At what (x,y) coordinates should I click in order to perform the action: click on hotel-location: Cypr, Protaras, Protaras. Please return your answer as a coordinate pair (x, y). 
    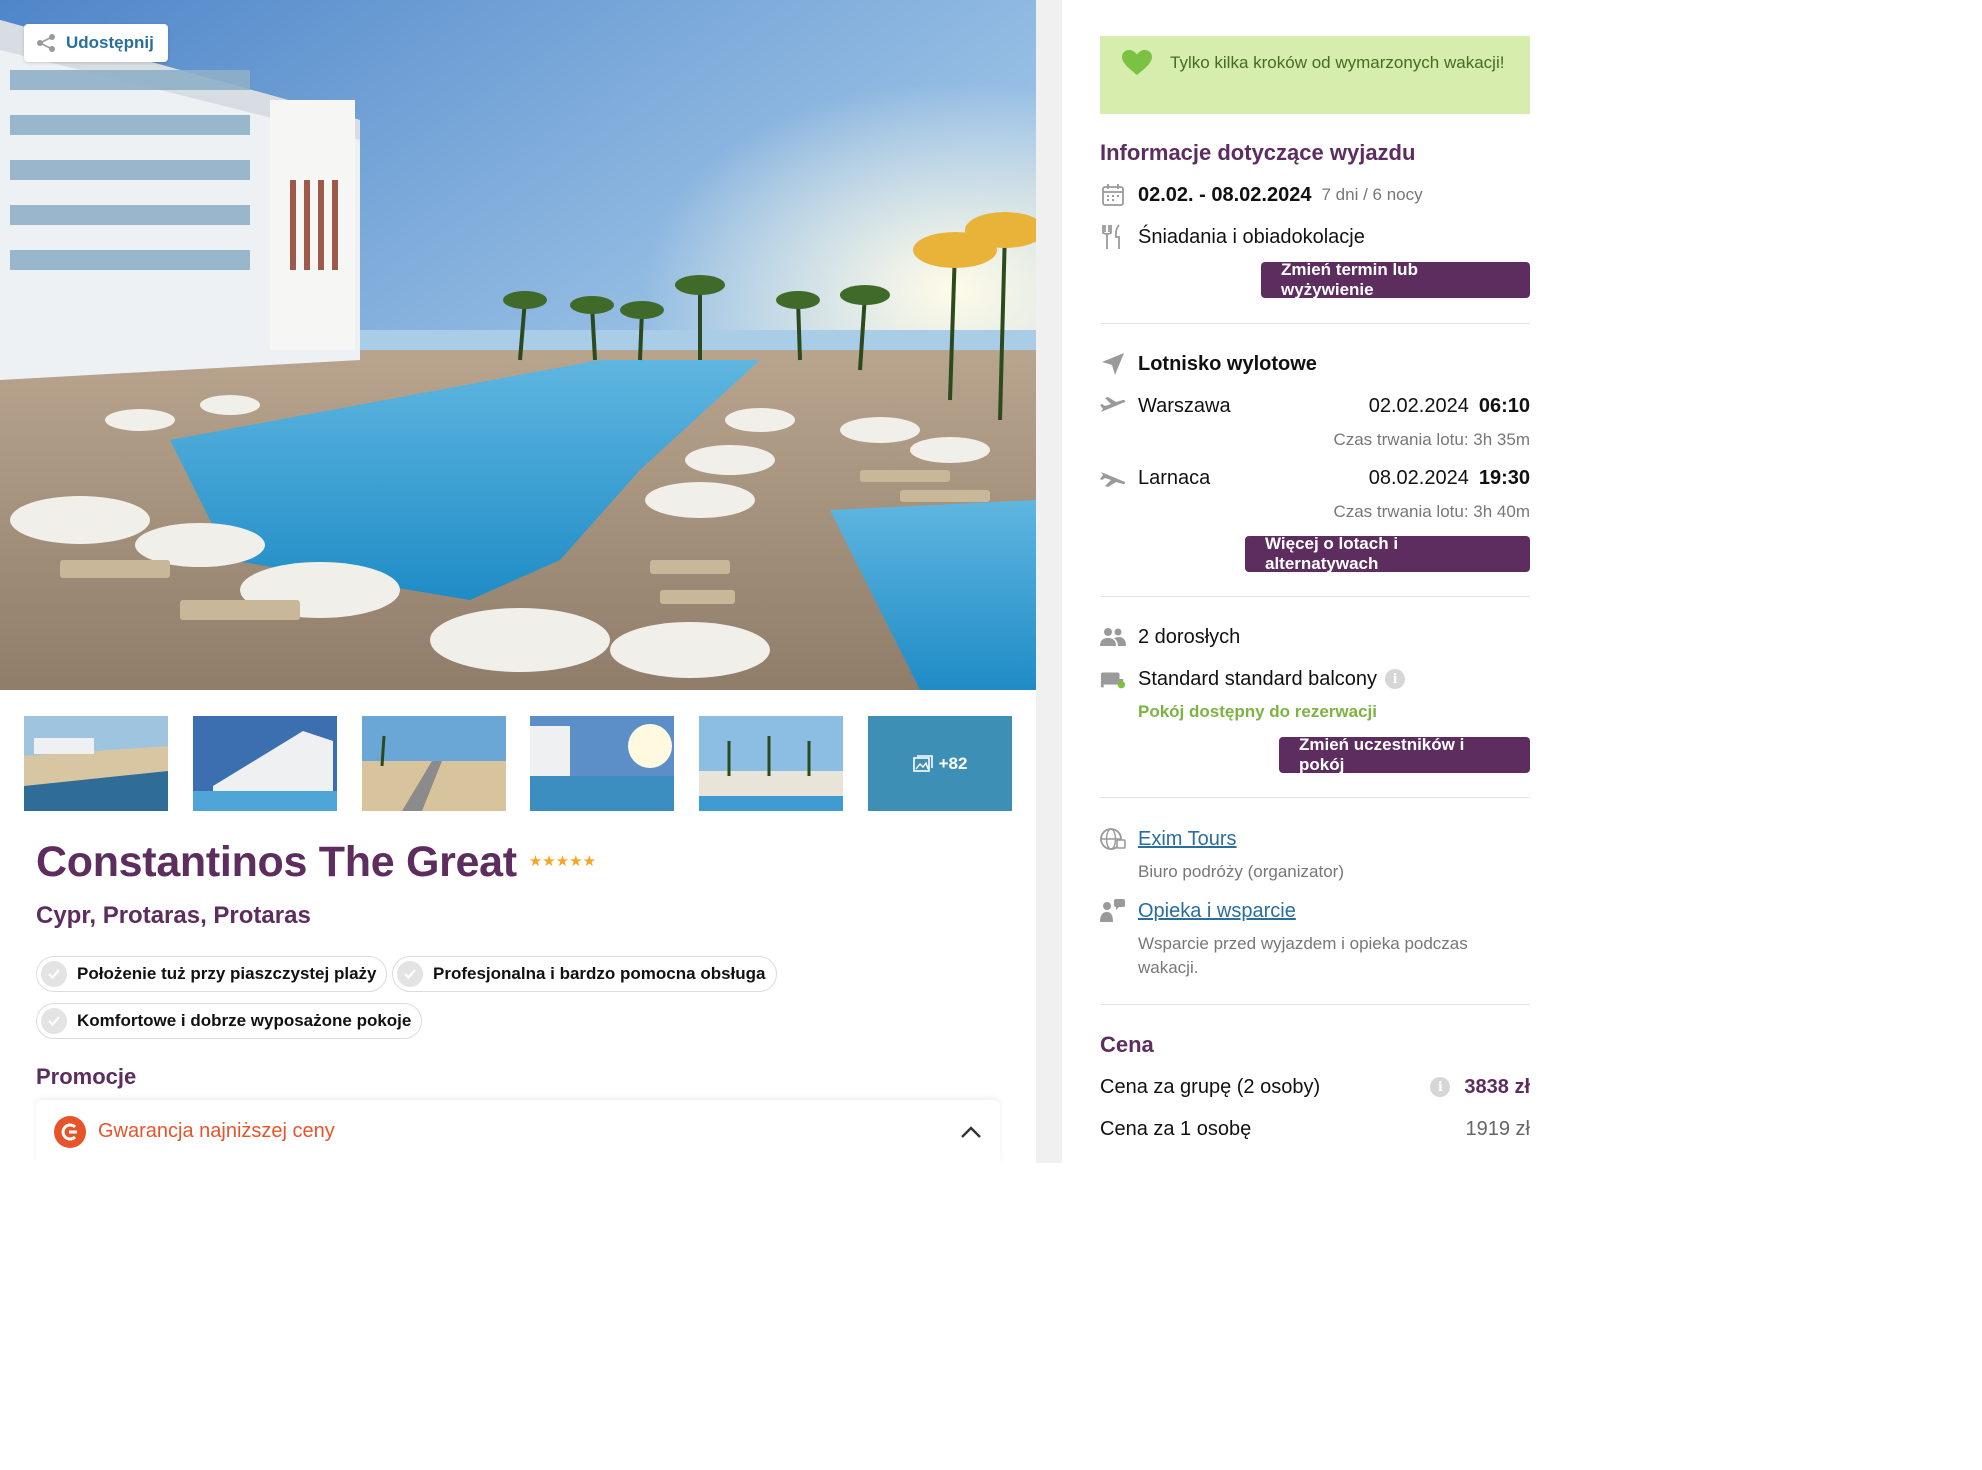
    Looking at the image, I should click on (173, 915).